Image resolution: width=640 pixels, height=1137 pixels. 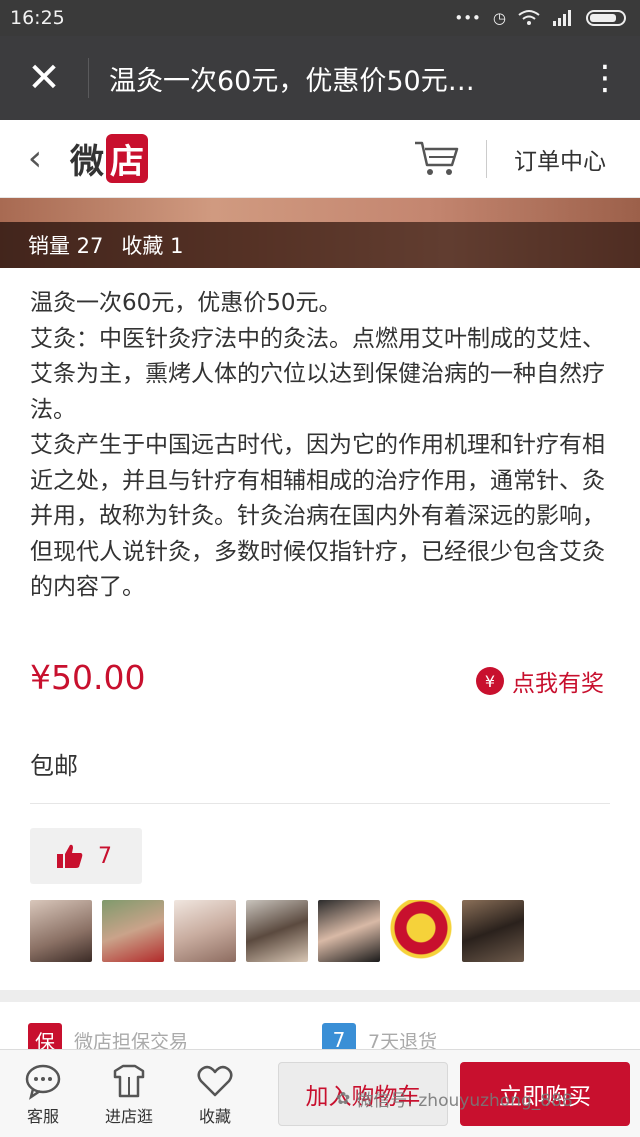 I want to click on customer-service-button: 客服, so click(x=43, y=1094).